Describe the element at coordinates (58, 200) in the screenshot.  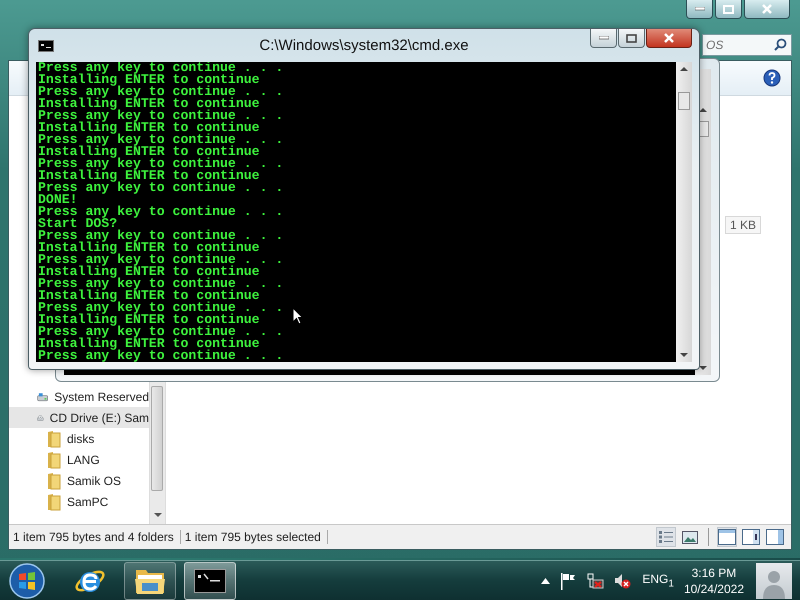
I see `console-line: DONE!` at that location.